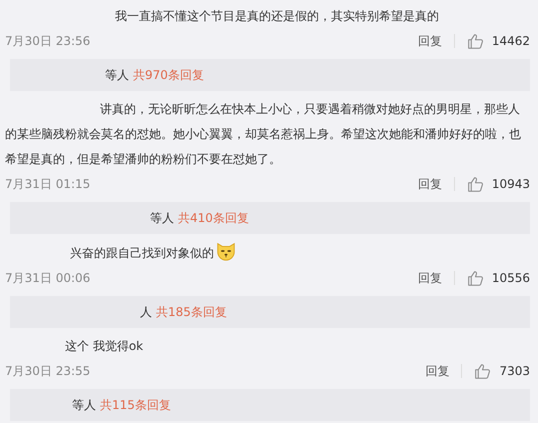 The height and width of the screenshot is (423, 538). I want to click on repliers-text: 人, so click(146, 312).